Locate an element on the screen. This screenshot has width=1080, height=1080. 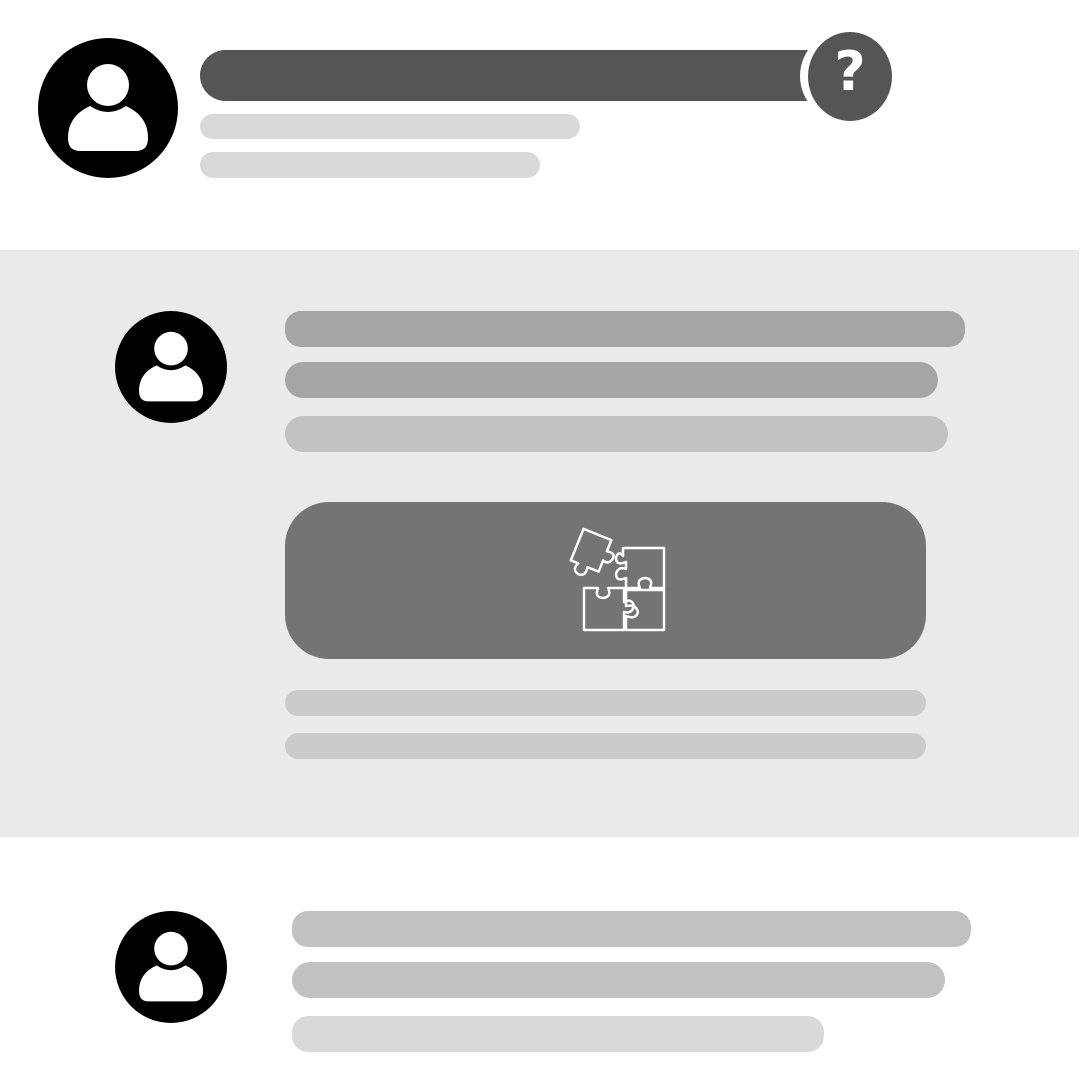
reply-avatar is located at coordinates (171, 967).